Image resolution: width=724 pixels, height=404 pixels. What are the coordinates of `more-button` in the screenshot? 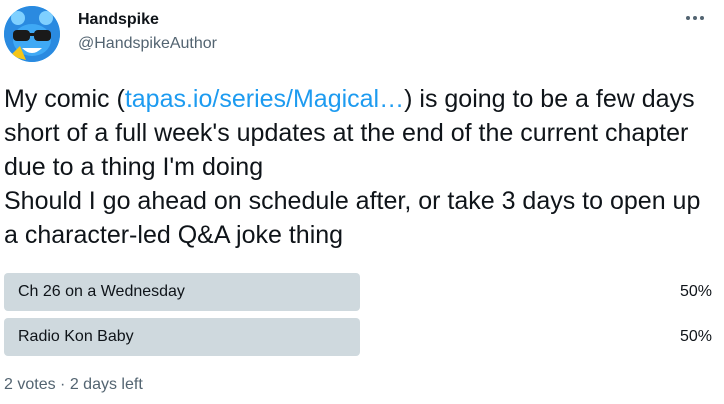 It's located at (695, 18).